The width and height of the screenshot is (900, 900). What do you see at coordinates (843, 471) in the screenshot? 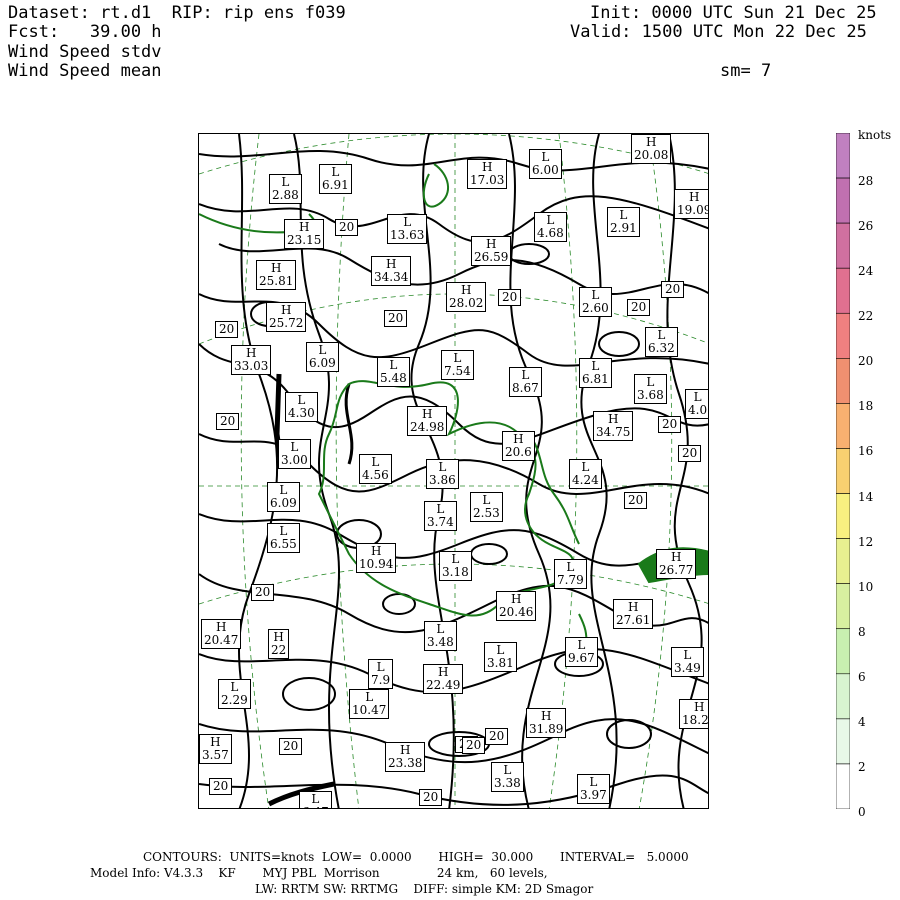
I see `color-scale-bar` at bounding box center [843, 471].